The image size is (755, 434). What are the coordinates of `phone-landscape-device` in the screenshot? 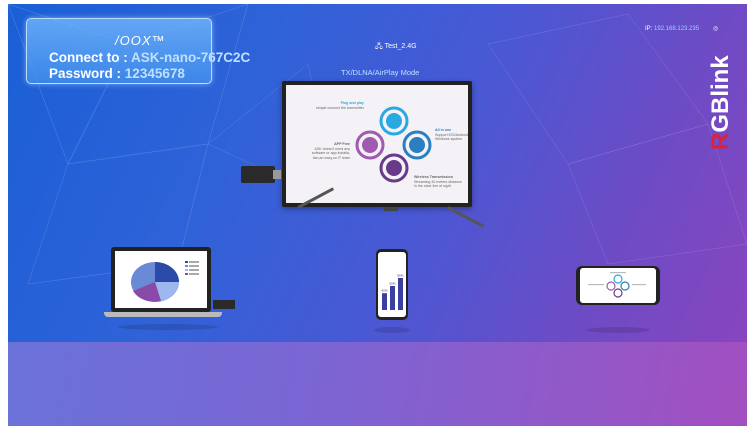 It's located at (618, 285).